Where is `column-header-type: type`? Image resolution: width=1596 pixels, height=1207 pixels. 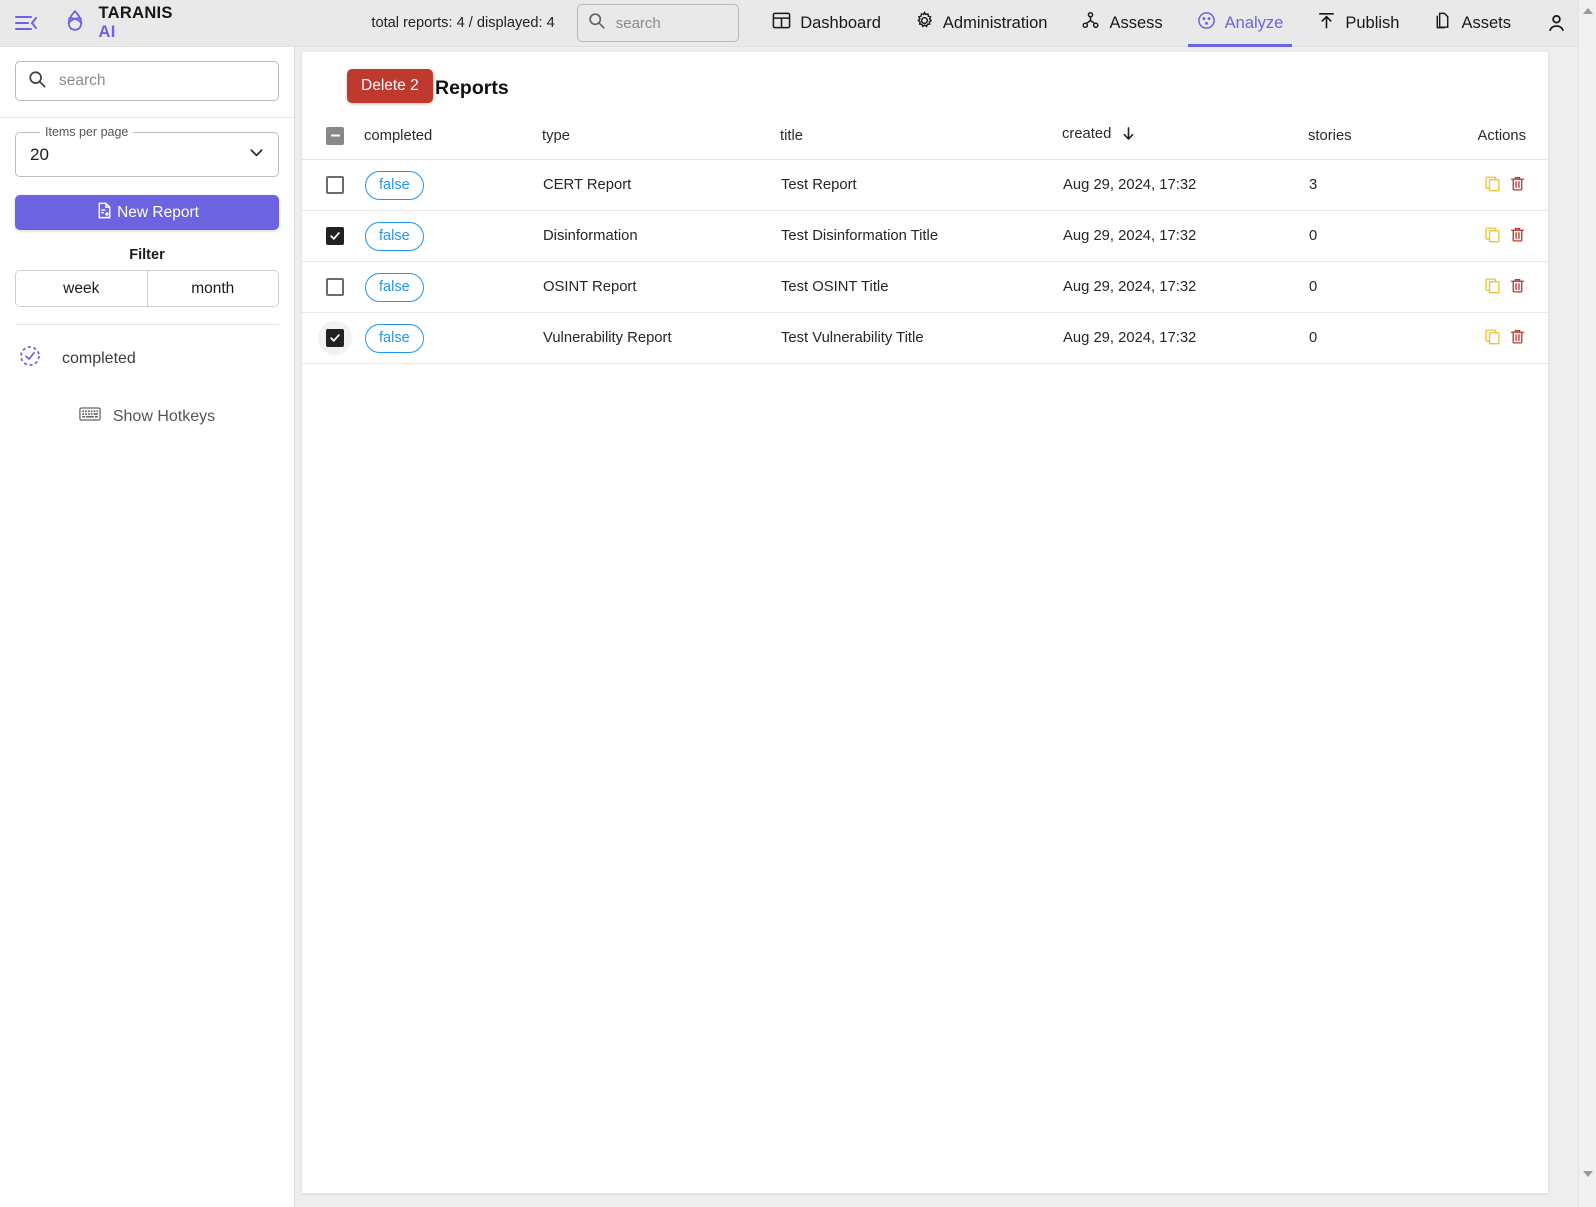 column-header-type: type is located at coordinates (661, 138).